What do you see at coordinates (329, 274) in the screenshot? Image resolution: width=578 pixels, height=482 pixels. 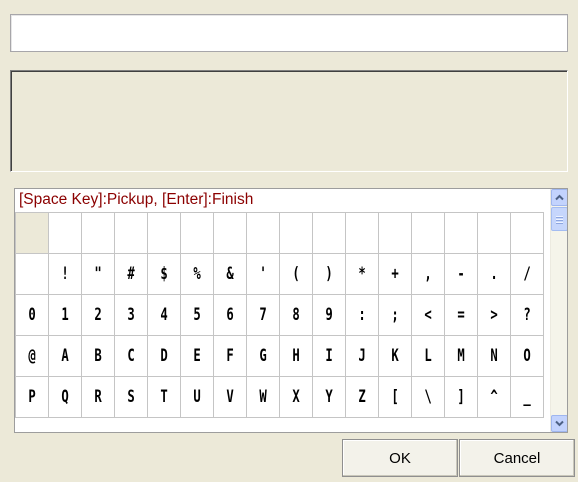 I see `char-cell: )` at bounding box center [329, 274].